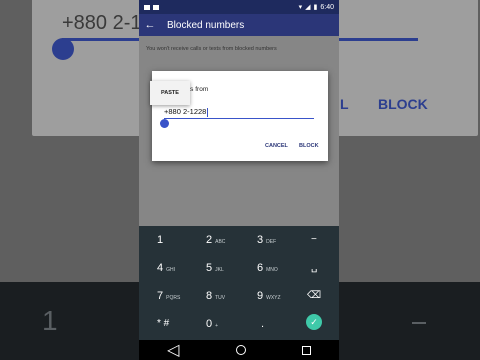 This screenshot has width=480, height=360. Describe the element at coordinates (160, 240) in the screenshot. I see `key-1: 1` at that location.